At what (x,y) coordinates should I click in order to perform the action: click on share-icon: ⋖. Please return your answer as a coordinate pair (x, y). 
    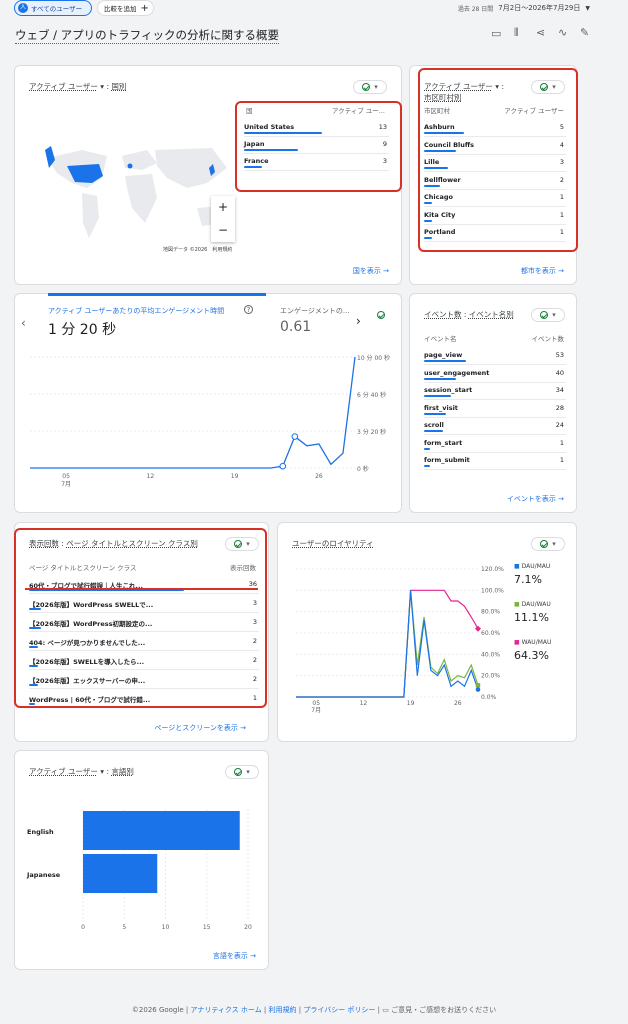
    Looking at the image, I should click on (540, 32).